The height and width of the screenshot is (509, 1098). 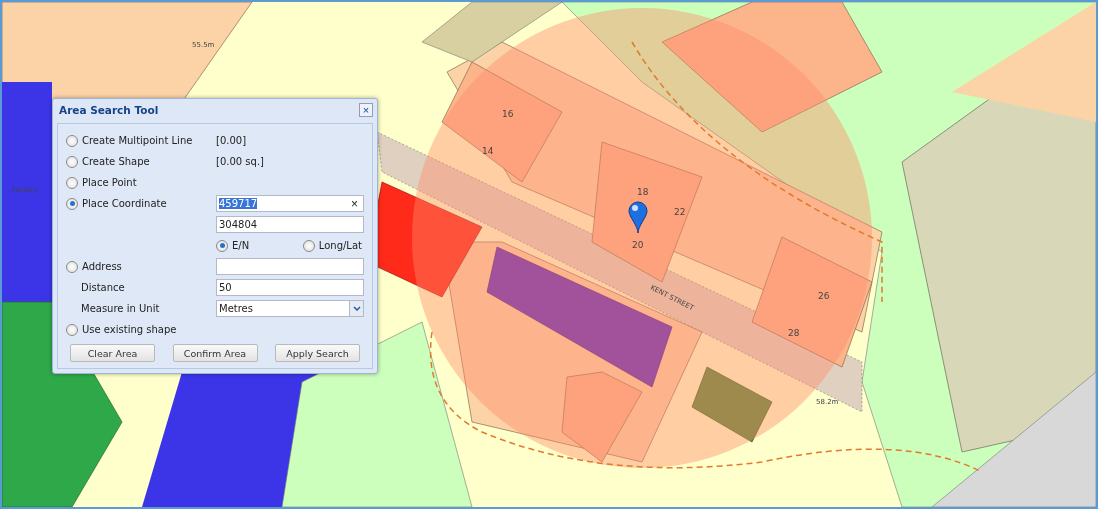 What do you see at coordinates (638, 217) in the screenshot?
I see `map-pin-icon` at bounding box center [638, 217].